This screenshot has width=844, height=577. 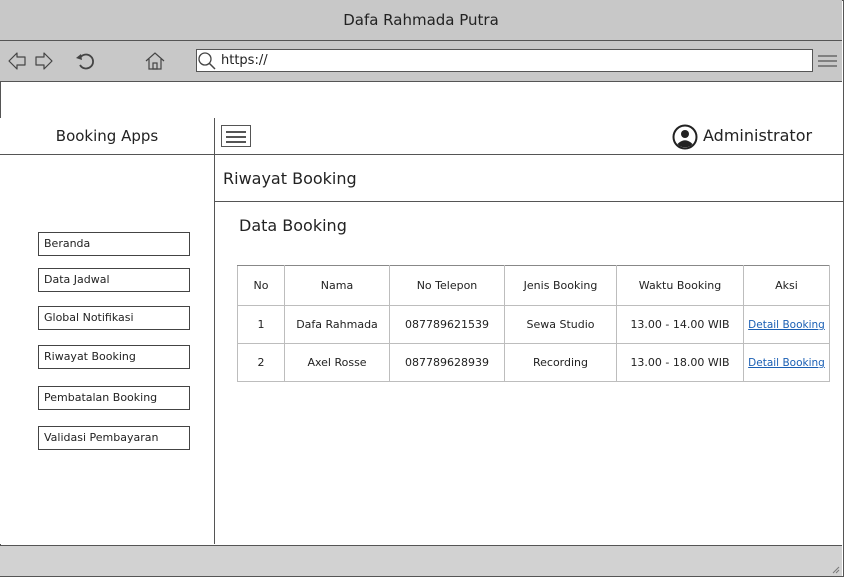 What do you see at coordinates (529, 136) in the screenshot?
I see `content-header: Administrator` at bounding box center [529, 136].